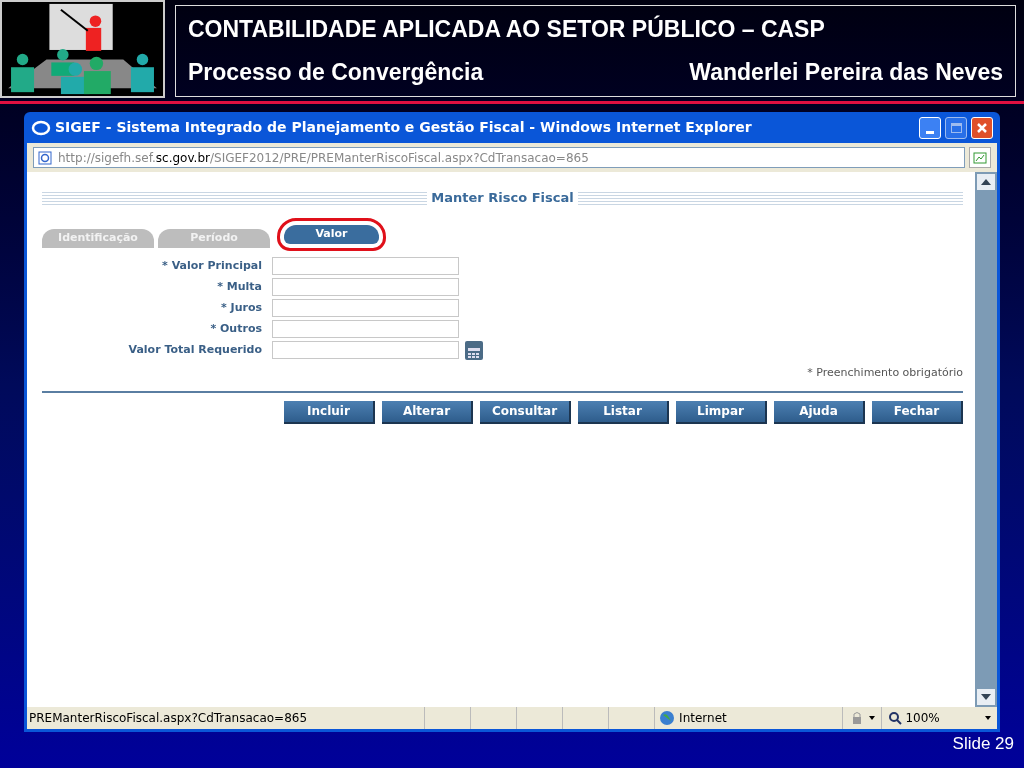  I want to click on field-label: * Juros, so click(240, 307).